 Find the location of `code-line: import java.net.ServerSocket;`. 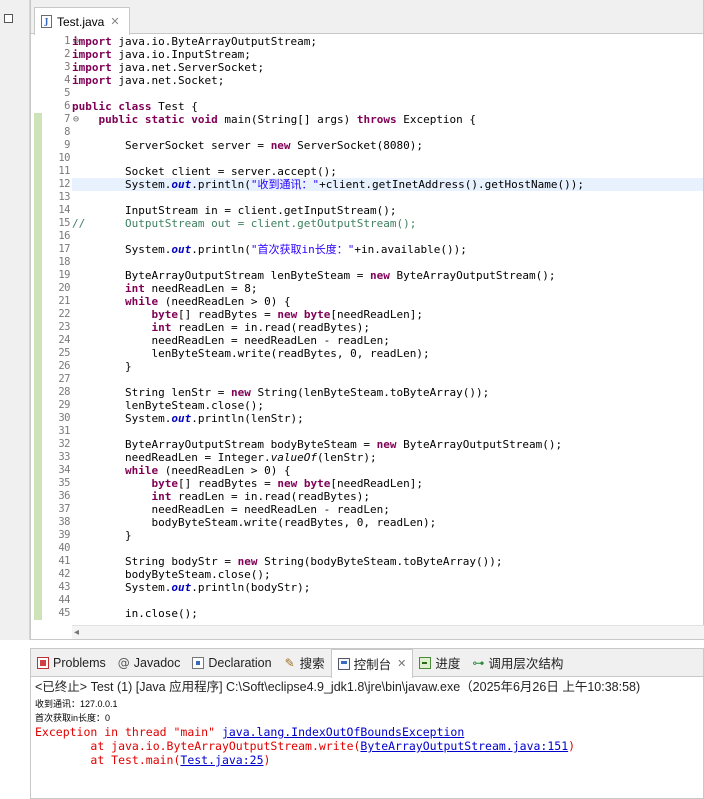

code-line: import java.net.ServerSocket; is located at coordinates (387, 67).